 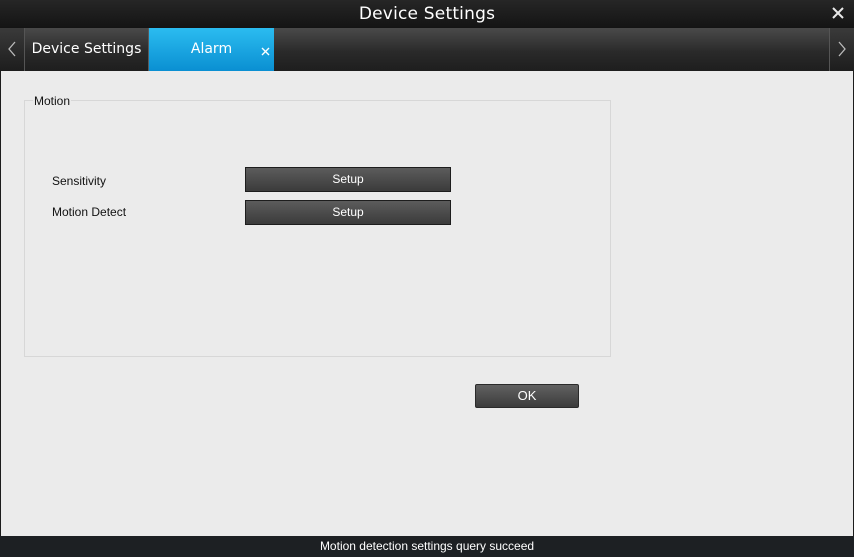 I want to click on ok-button: OK, so click(x=527, y=396).